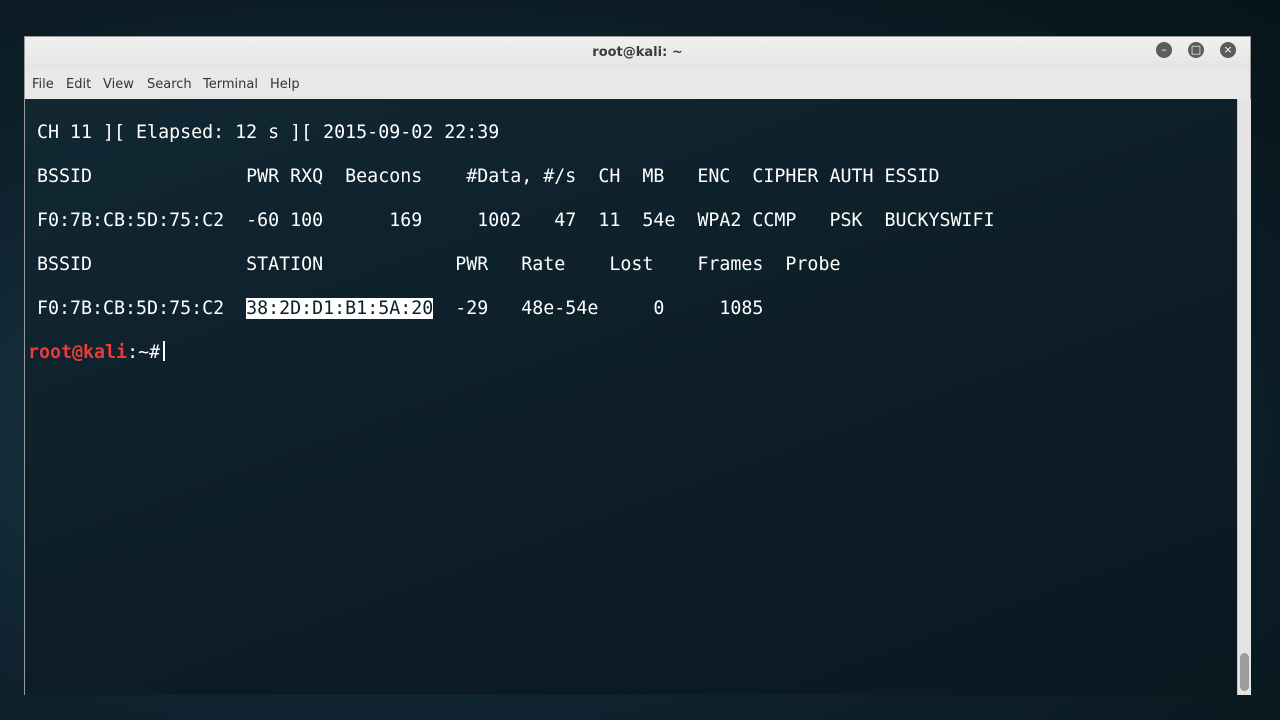  Describe the element at coordinates (78, 84) in the screenshot. I see `menu-edit: Edit` at that location.